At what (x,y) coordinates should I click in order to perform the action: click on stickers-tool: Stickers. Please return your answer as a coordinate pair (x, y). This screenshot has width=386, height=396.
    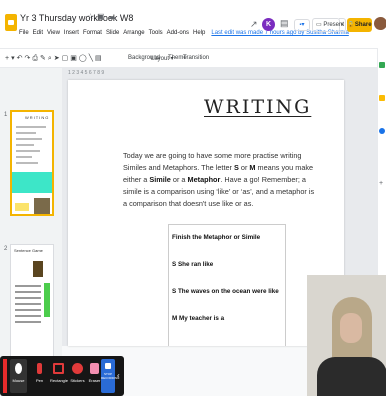
    Looking at the image, I should click on (77, 376).